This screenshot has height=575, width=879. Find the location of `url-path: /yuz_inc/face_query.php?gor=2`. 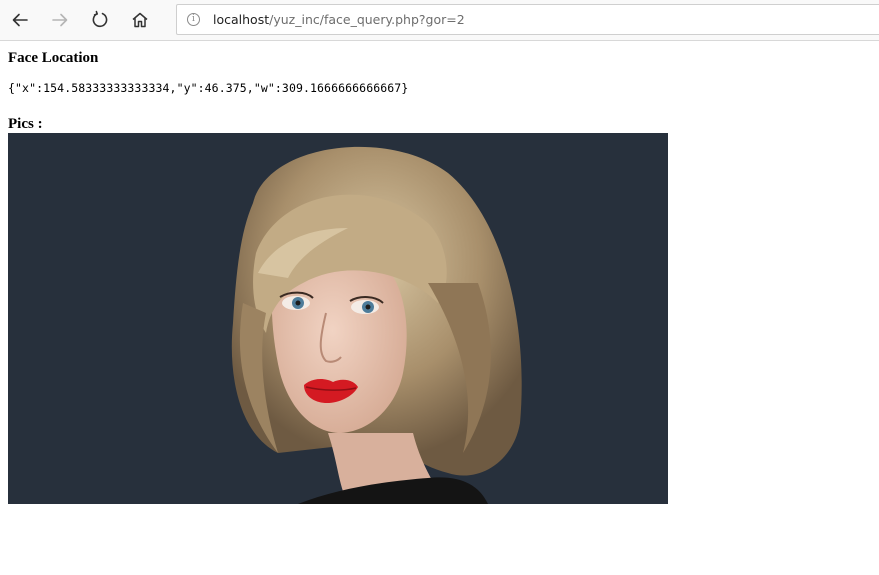

url-path: /yuz_inc/face_query.php?gor=2 is located at coordinates (367, 19).